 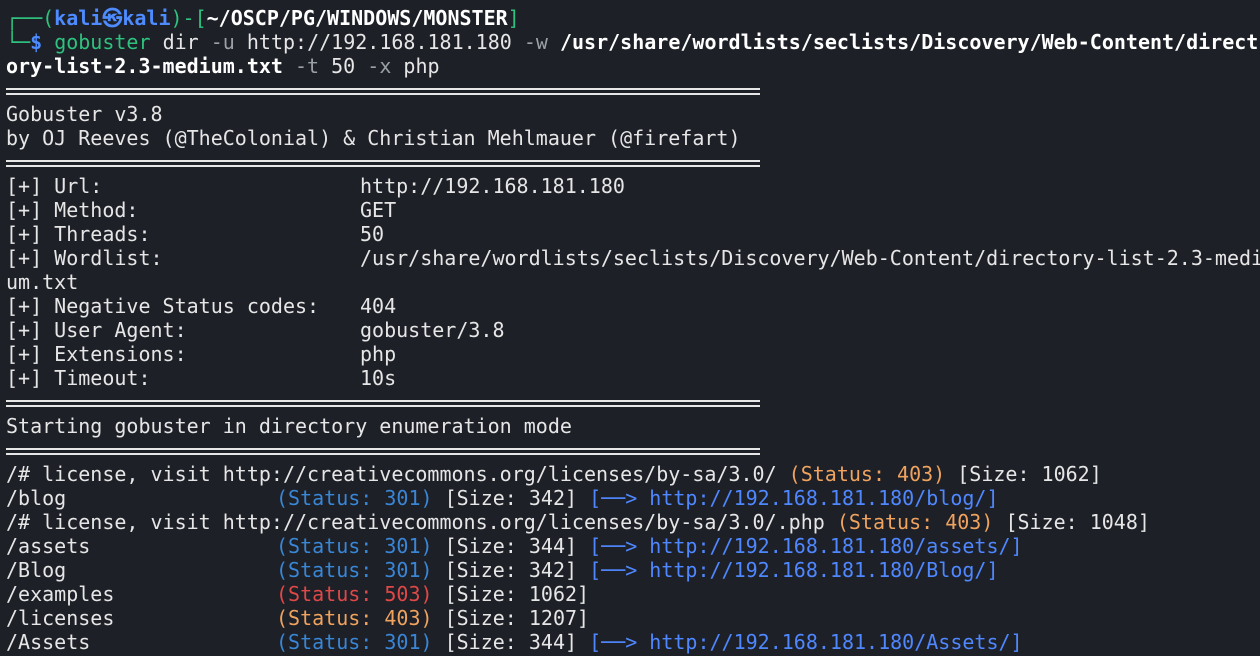 What do you see at coordinates (298, 618) in the screenshot?
I see `result-row: /licenses (Status: 403) [Size: 1207]` at bounding box center [298, 618].